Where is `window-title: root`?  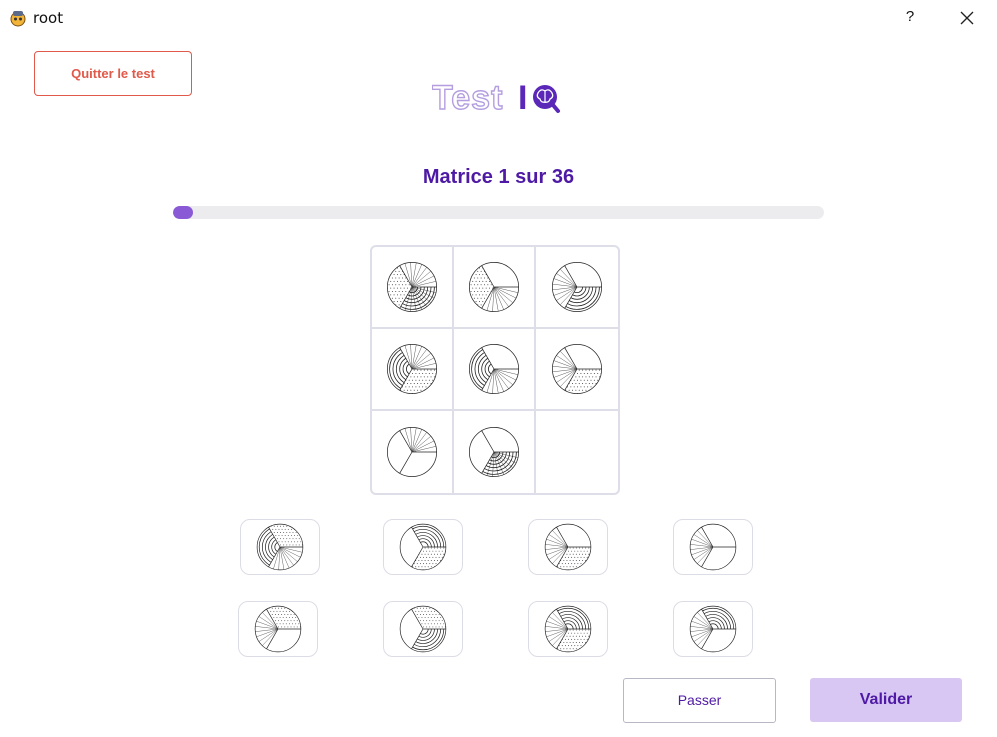
window-title: root is located at coordinates (48, 18).